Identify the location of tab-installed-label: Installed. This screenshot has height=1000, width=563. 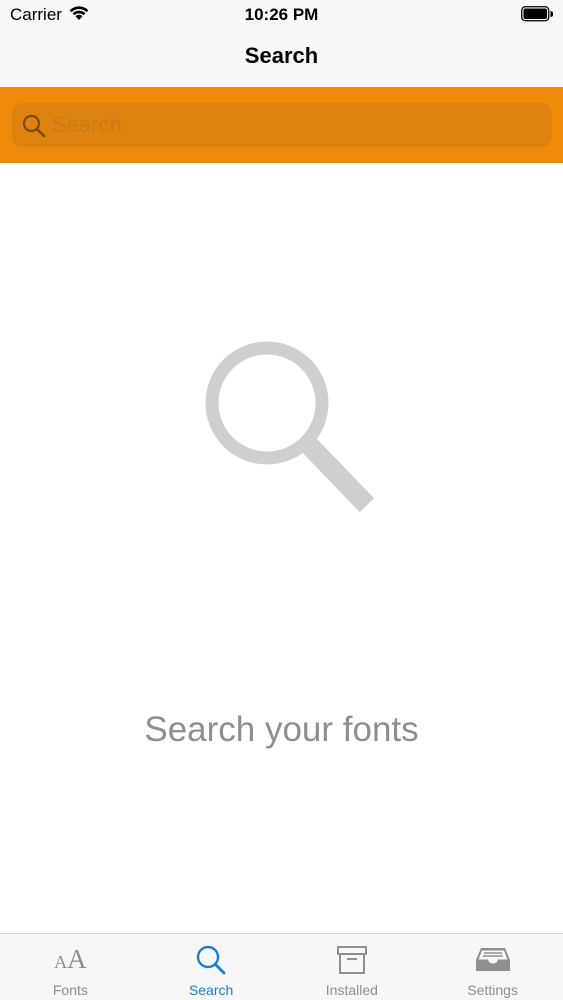
(351, 990).